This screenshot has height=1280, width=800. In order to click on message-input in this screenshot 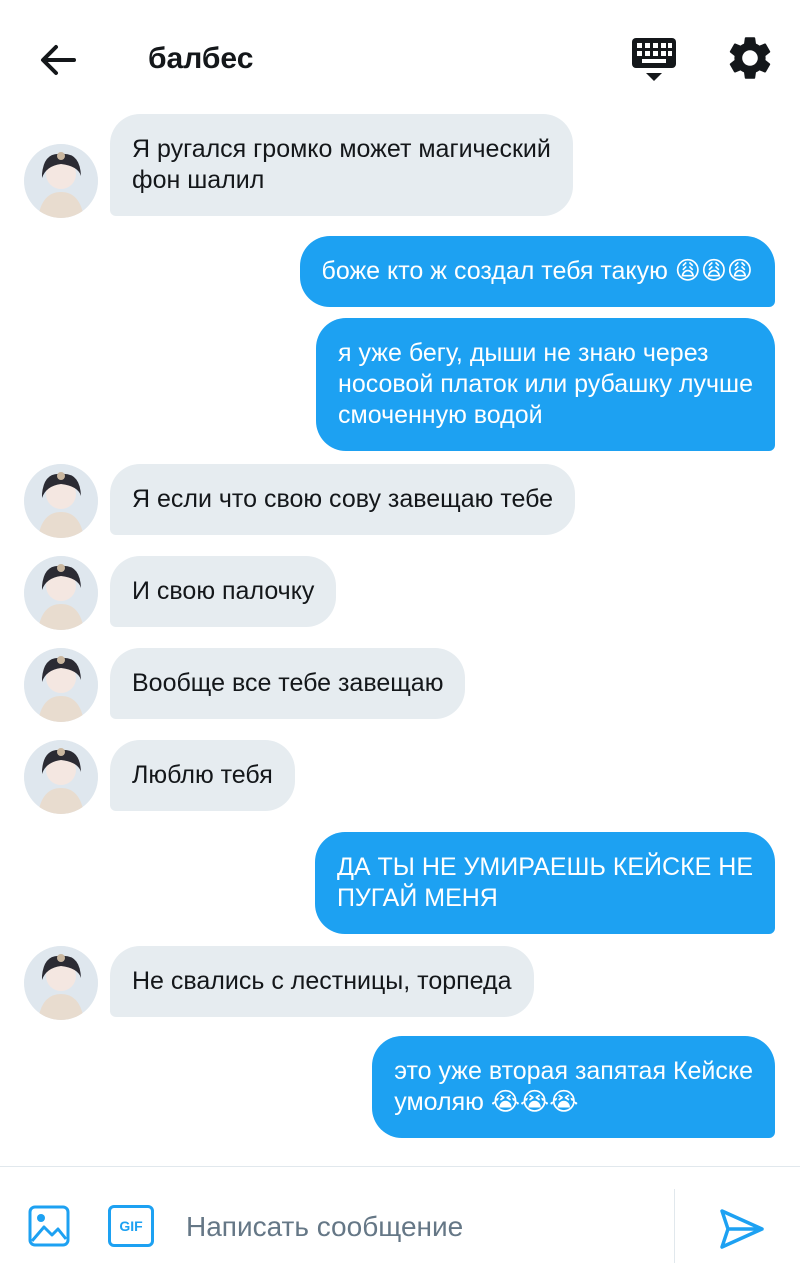, I will do `click(421, 1227)`.